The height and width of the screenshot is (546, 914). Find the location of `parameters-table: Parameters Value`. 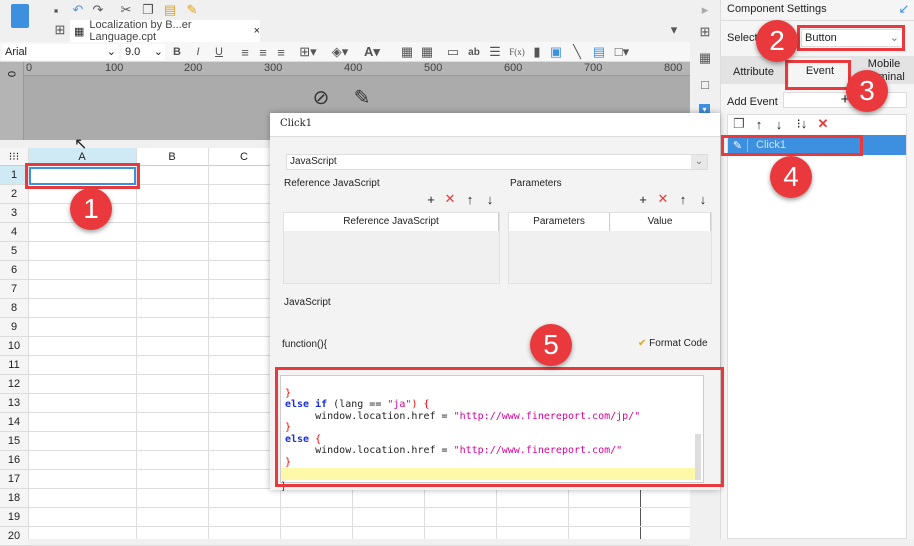

parameters-table: Parameters Value is located at coordinates (610, 248).